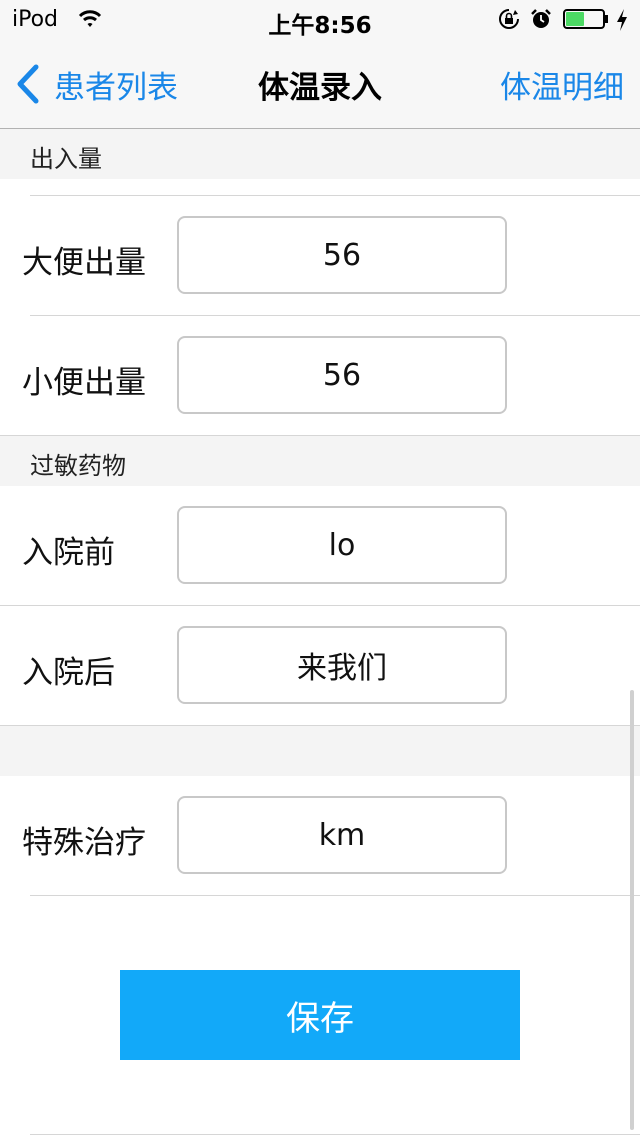  What do you see at coordinates (342, 545) in the screenshot?
I see `before-admission-input: lo` at bounding box center [342, 545].